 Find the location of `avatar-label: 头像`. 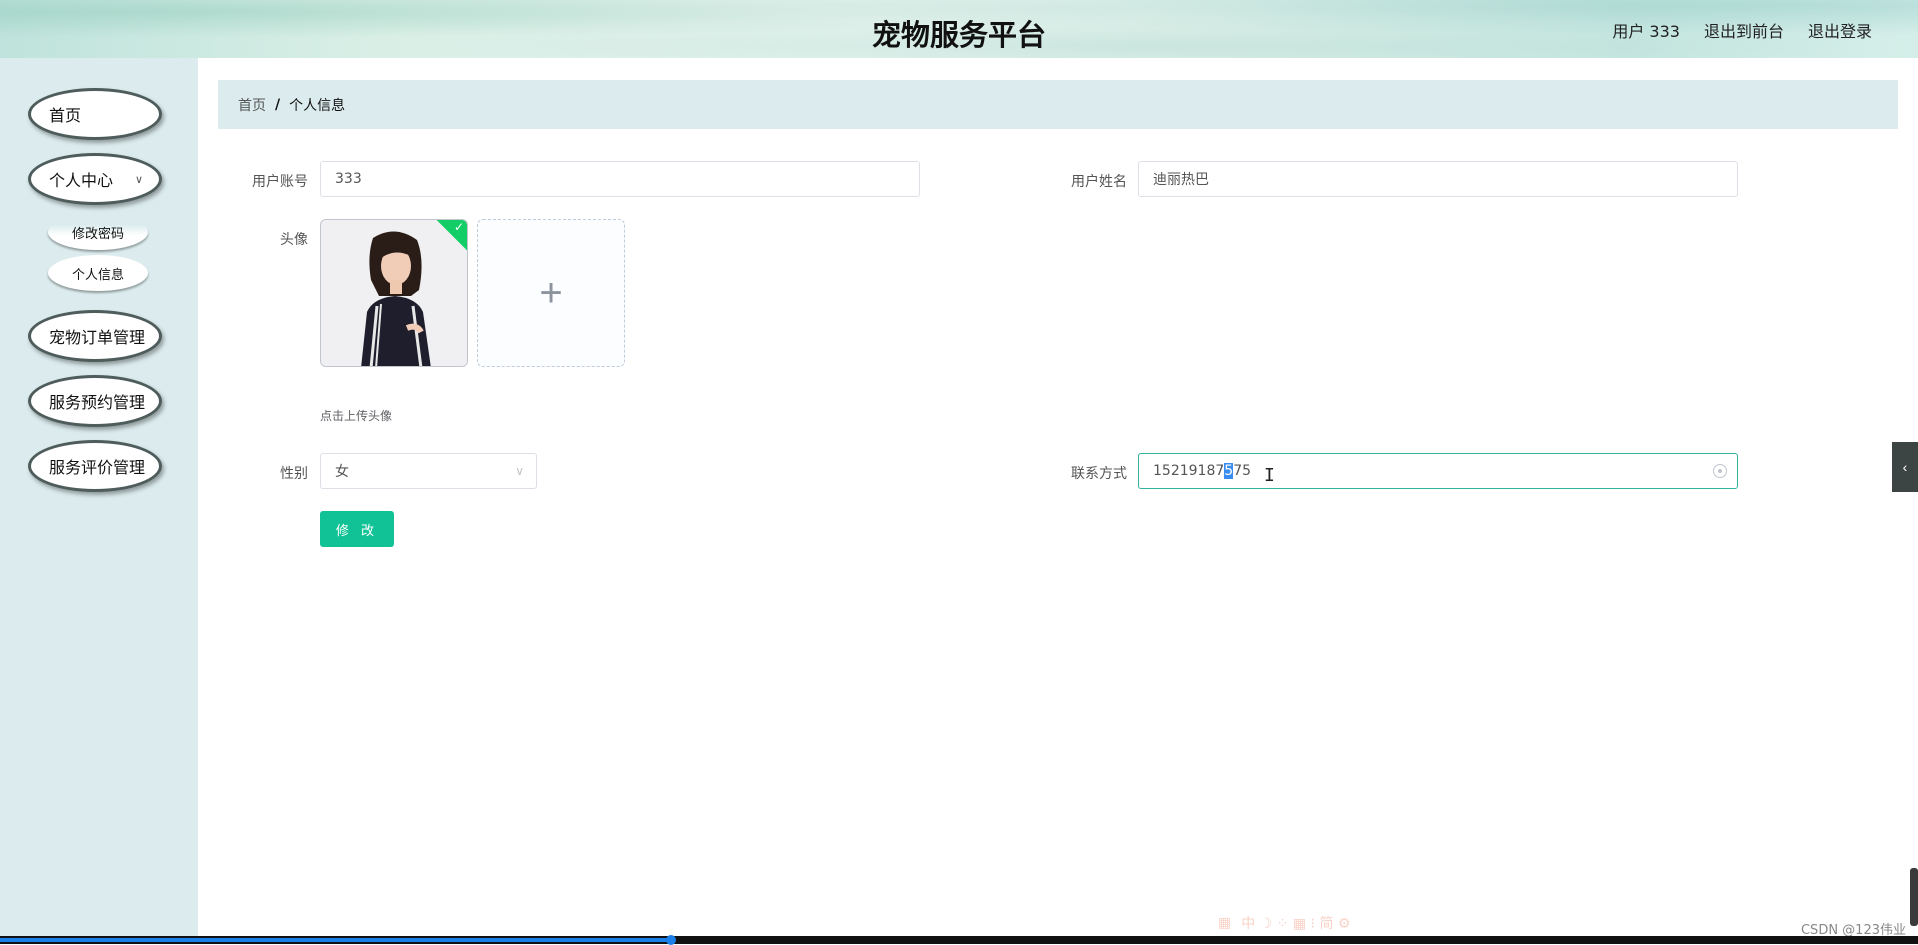

avatar-label: 头像 is located at coordinates (294, 240).